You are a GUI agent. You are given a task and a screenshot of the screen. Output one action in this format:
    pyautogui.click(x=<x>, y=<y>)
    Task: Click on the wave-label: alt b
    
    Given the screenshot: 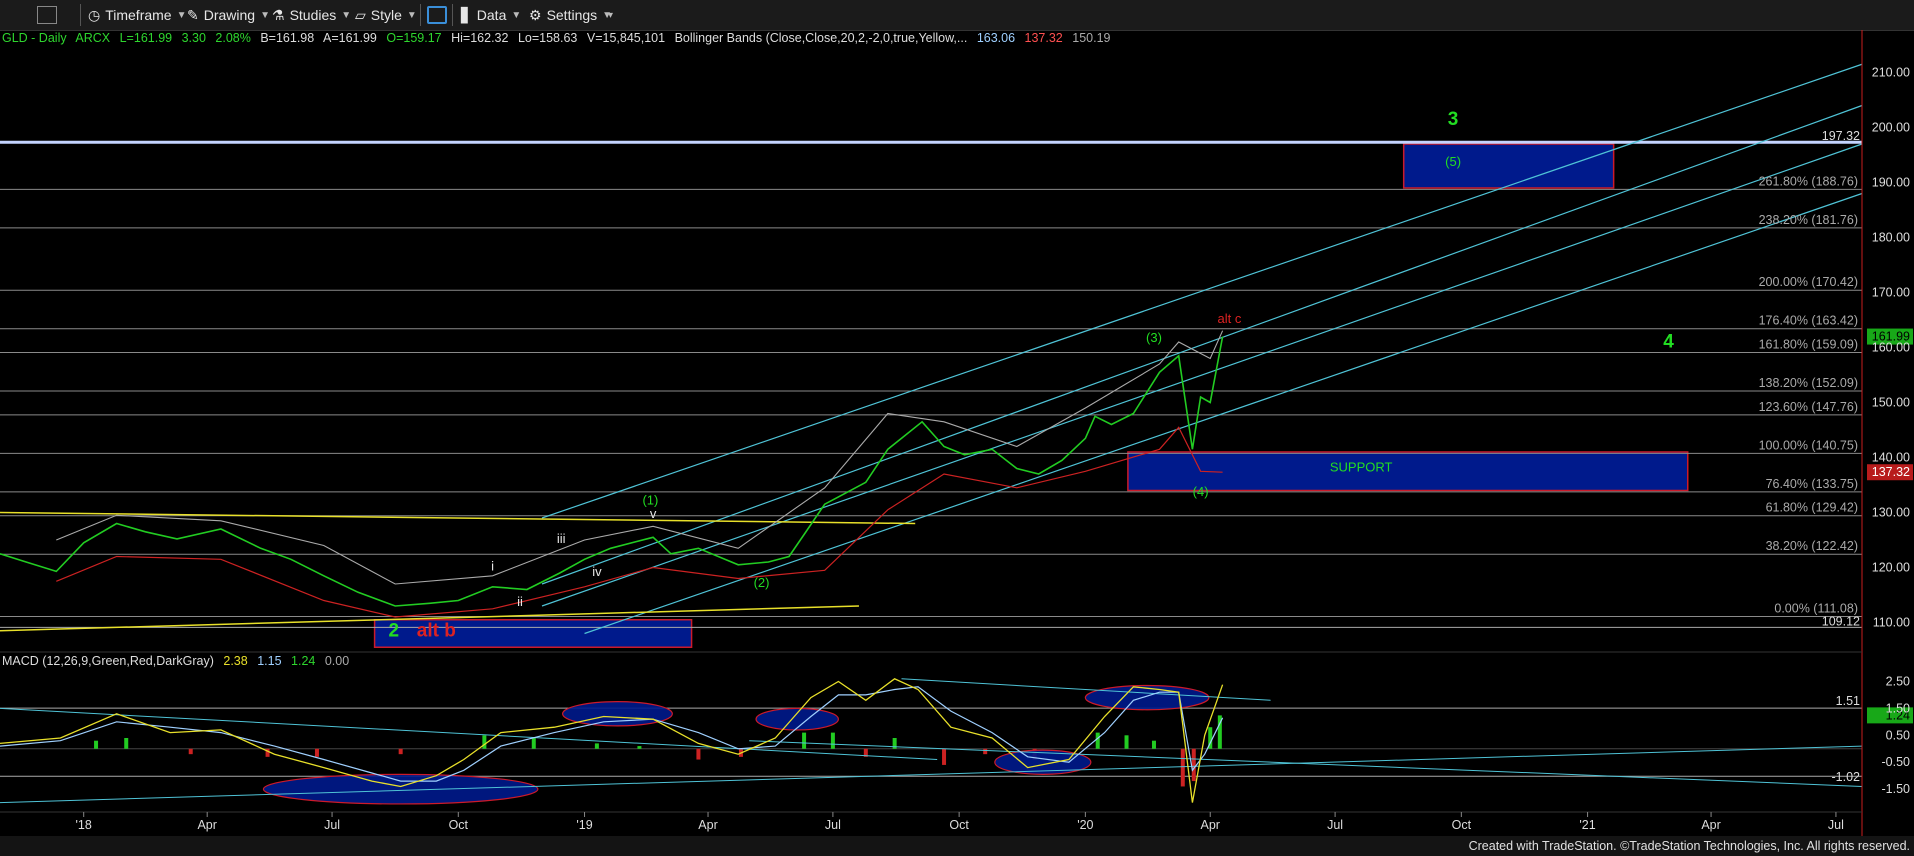 What is the action you would take?
    pyautogui.click(x=436, y=630)
    